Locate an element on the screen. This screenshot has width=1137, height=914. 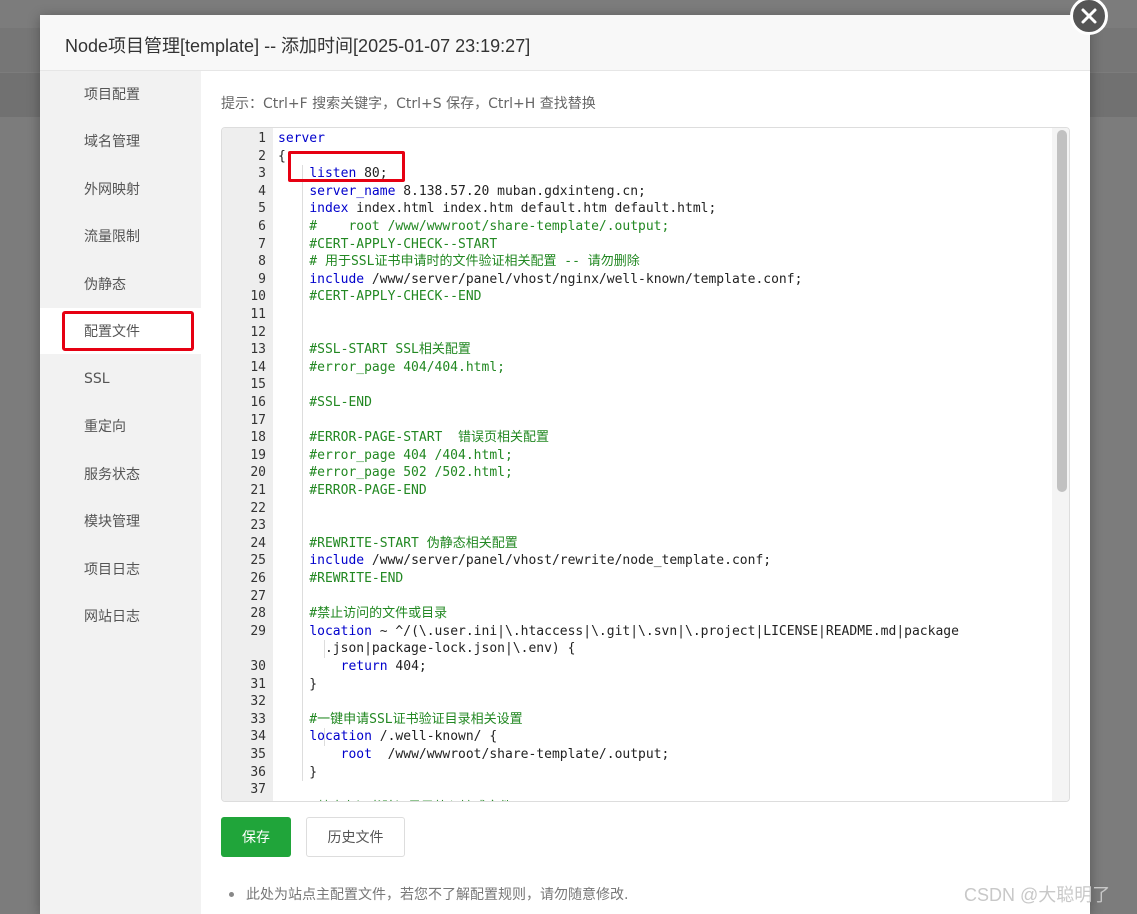
sidebar-item-label: 项目日志 is located at coordinates (112, 570).